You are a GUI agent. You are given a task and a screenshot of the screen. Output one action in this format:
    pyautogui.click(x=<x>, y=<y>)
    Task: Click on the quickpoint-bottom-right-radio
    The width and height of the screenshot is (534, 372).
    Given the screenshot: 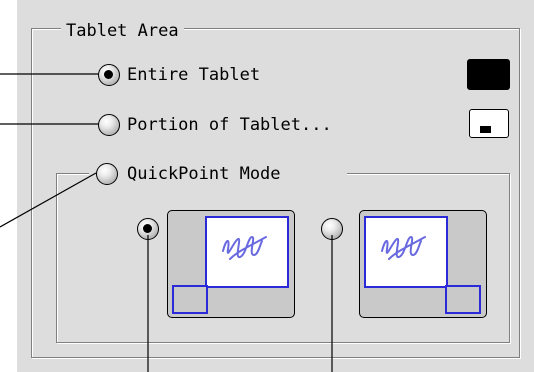 What is the action you would take?
    pyautogui.click(x=332, y=229)
    